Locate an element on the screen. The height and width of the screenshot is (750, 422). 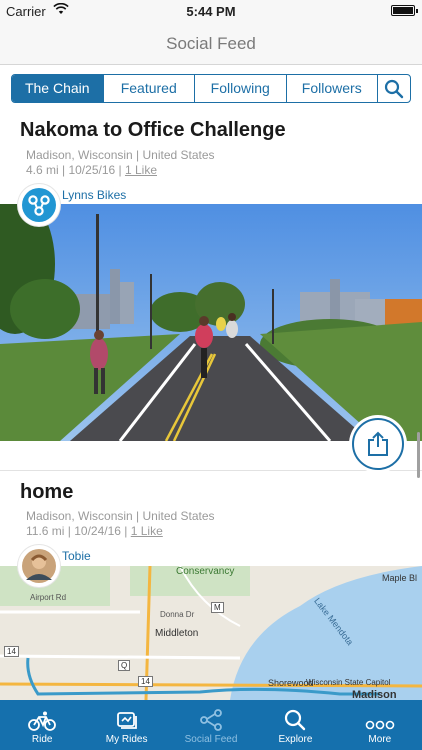
clock: 5:44 PM is located at coordinates (211, 11).